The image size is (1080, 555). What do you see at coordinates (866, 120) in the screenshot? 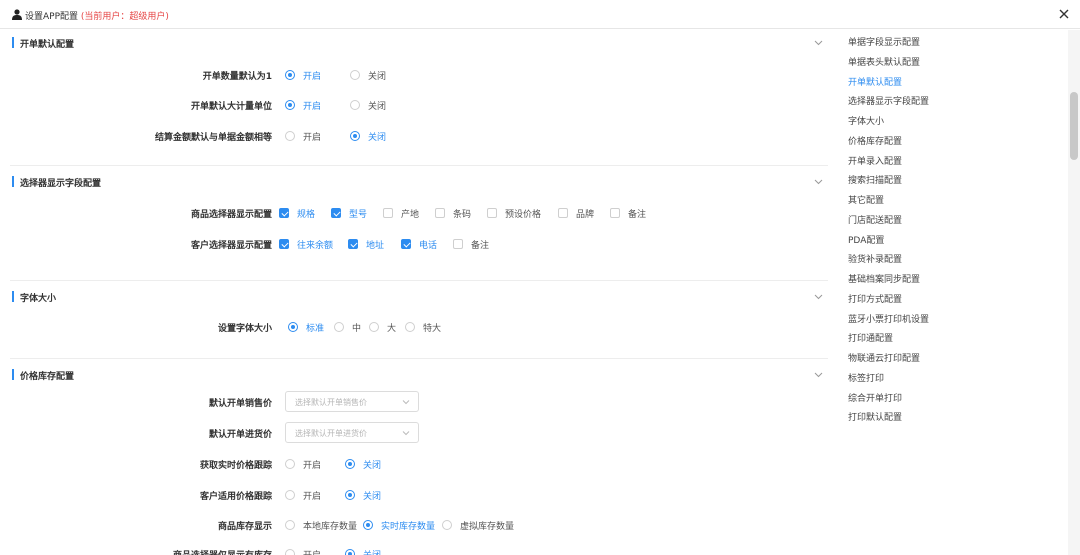
I see `nav-item: 字体大小` at bounding box center [866, 120].